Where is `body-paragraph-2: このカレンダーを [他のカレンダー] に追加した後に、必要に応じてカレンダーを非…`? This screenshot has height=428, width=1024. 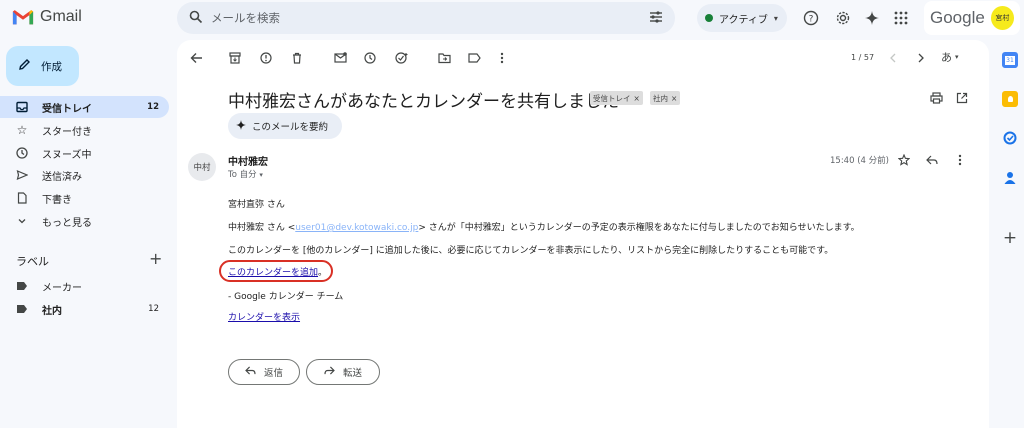
body-paragraph-2: このカレンダーを [他のカレンダー] に追加した後に、必要に応じてカレンダーを非… is located at coordinates (531, 251).